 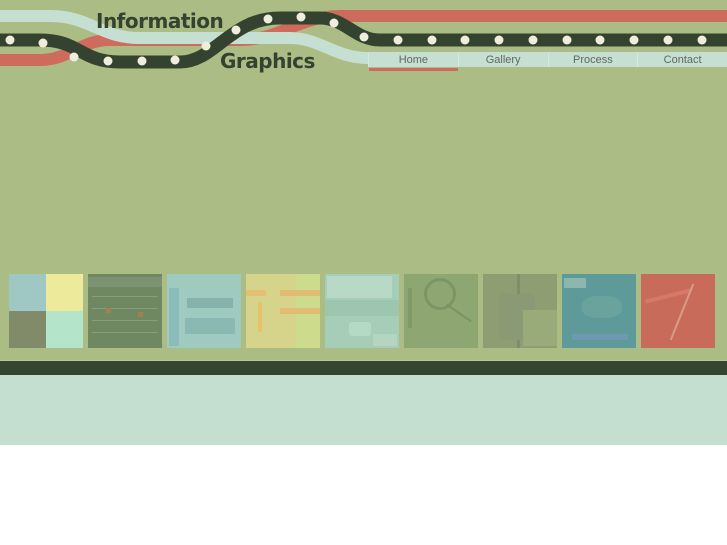 I want to click on thumbnail-gallery, so click(x=362, y=311).